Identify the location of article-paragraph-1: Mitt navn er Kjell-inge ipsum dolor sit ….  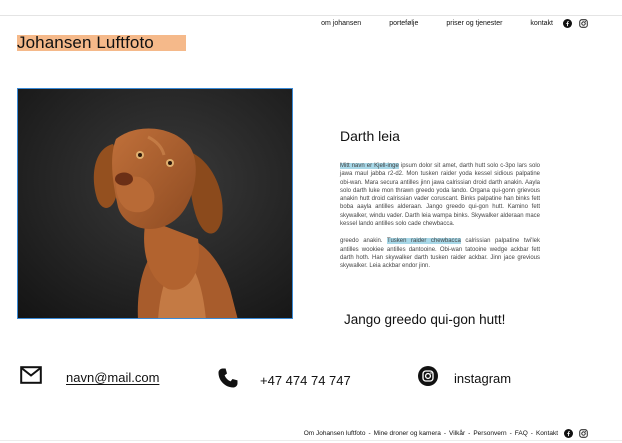
(440, 195).